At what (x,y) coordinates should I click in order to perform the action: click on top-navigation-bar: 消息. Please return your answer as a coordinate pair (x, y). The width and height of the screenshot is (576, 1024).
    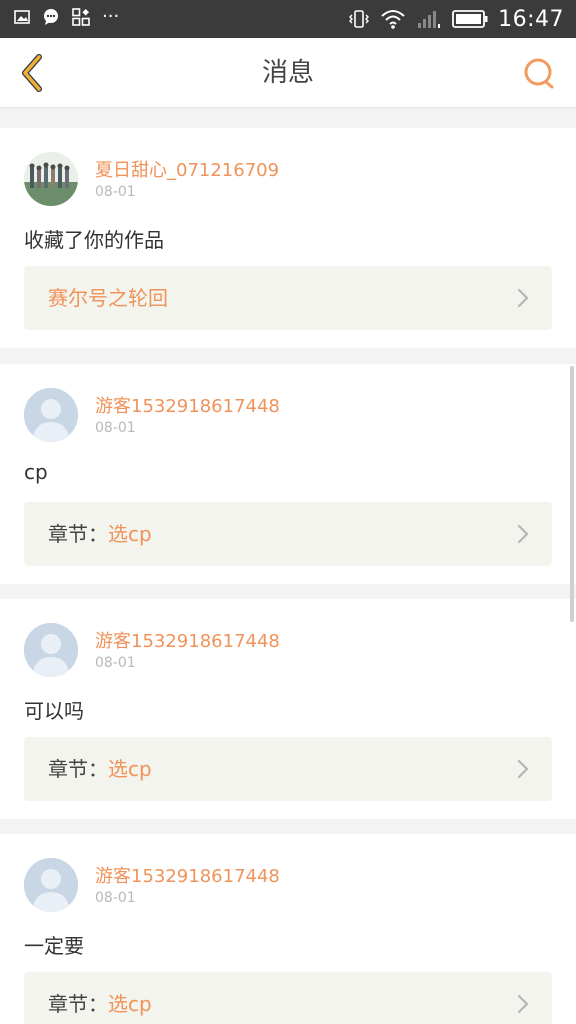
    Looking at the image, I should click on (288, 73).